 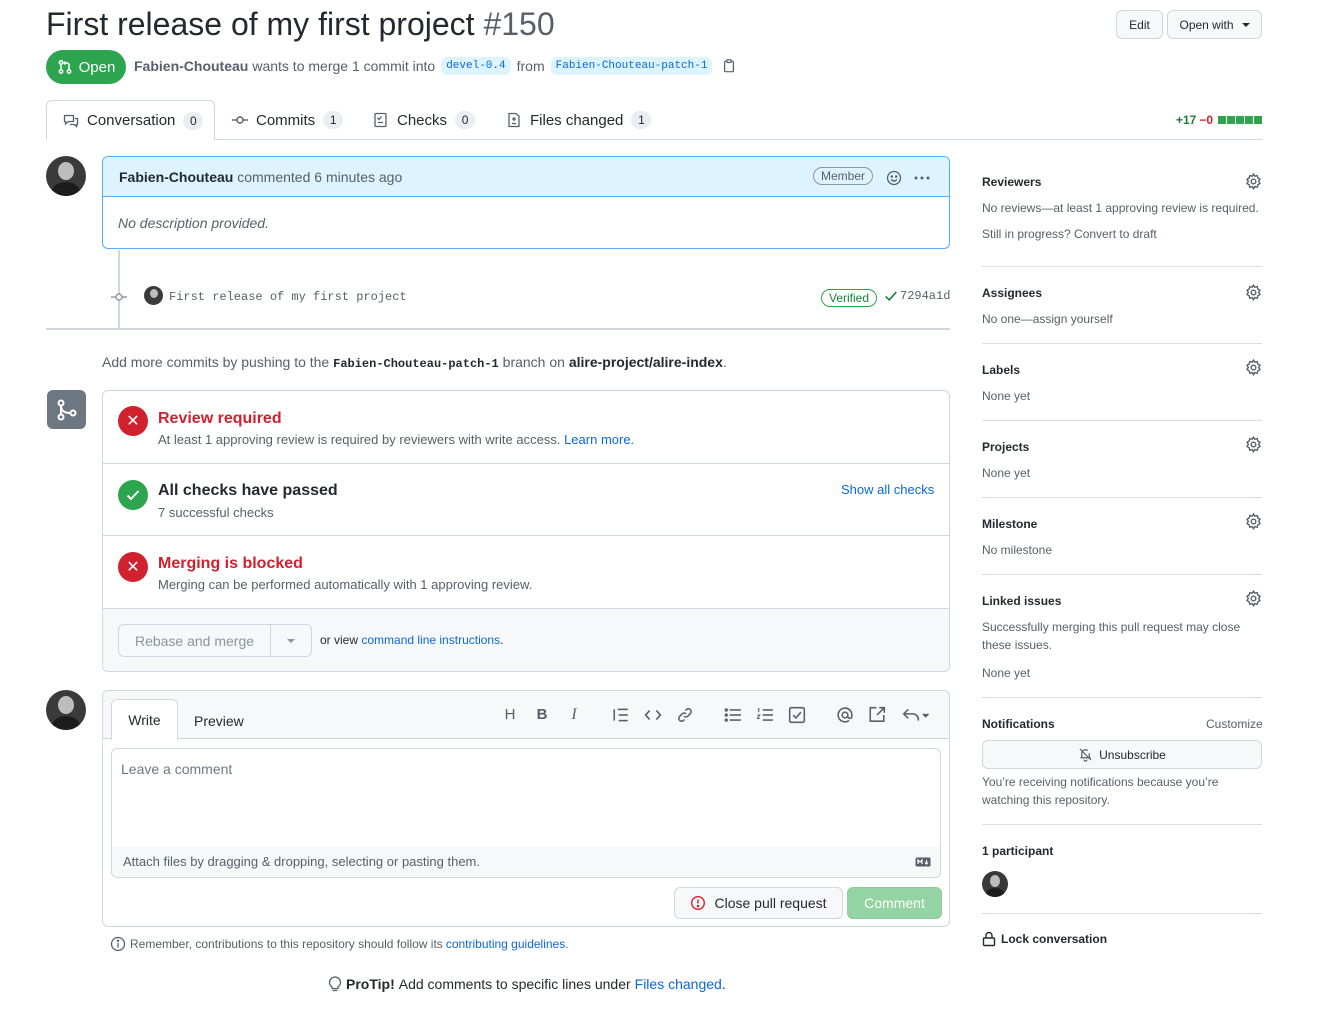 I want to click on sidebar-reviewers-title: Reviewers, so click(x=1011, y=182).